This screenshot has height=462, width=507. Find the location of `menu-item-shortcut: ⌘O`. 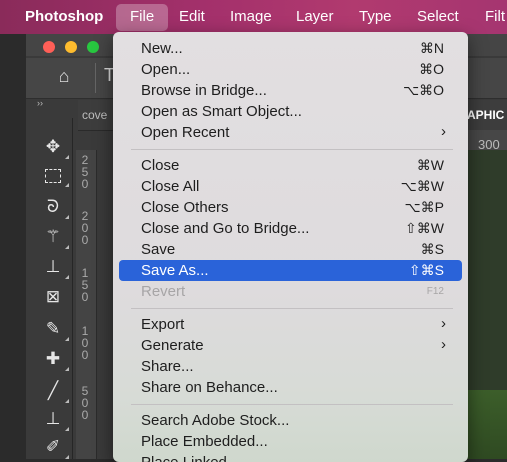

menu-item-shortcut: ⌘O is located at coordinates (431, 69).